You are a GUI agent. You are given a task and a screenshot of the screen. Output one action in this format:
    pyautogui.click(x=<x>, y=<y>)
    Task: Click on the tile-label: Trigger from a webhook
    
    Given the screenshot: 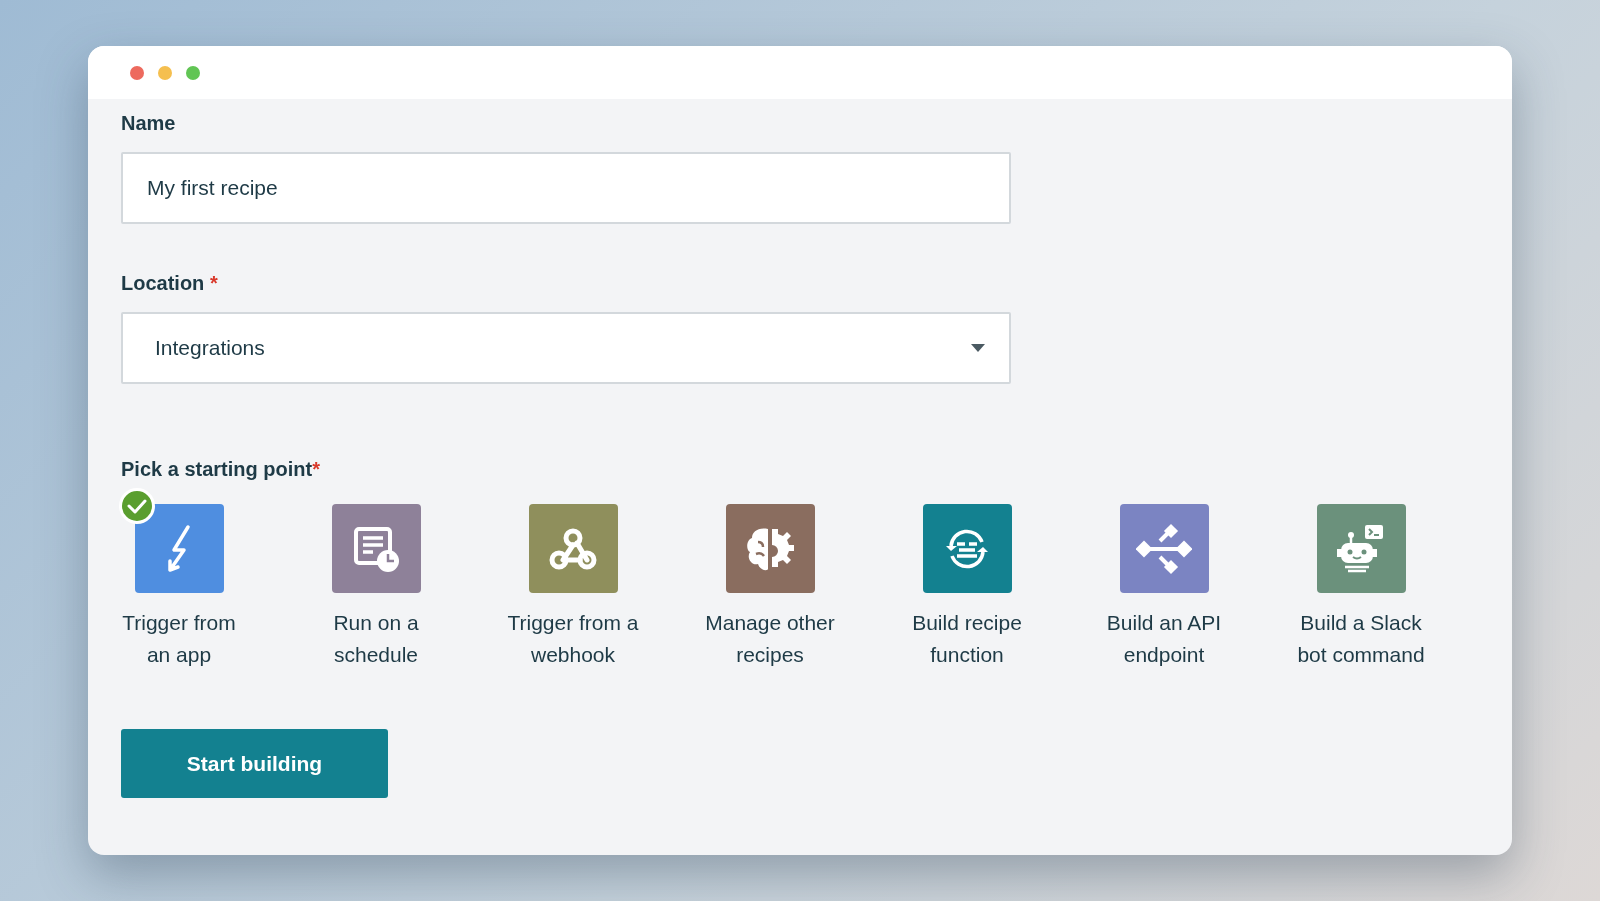 What is the action you would take?
    pyautogui.click(x=573, y=639)
    